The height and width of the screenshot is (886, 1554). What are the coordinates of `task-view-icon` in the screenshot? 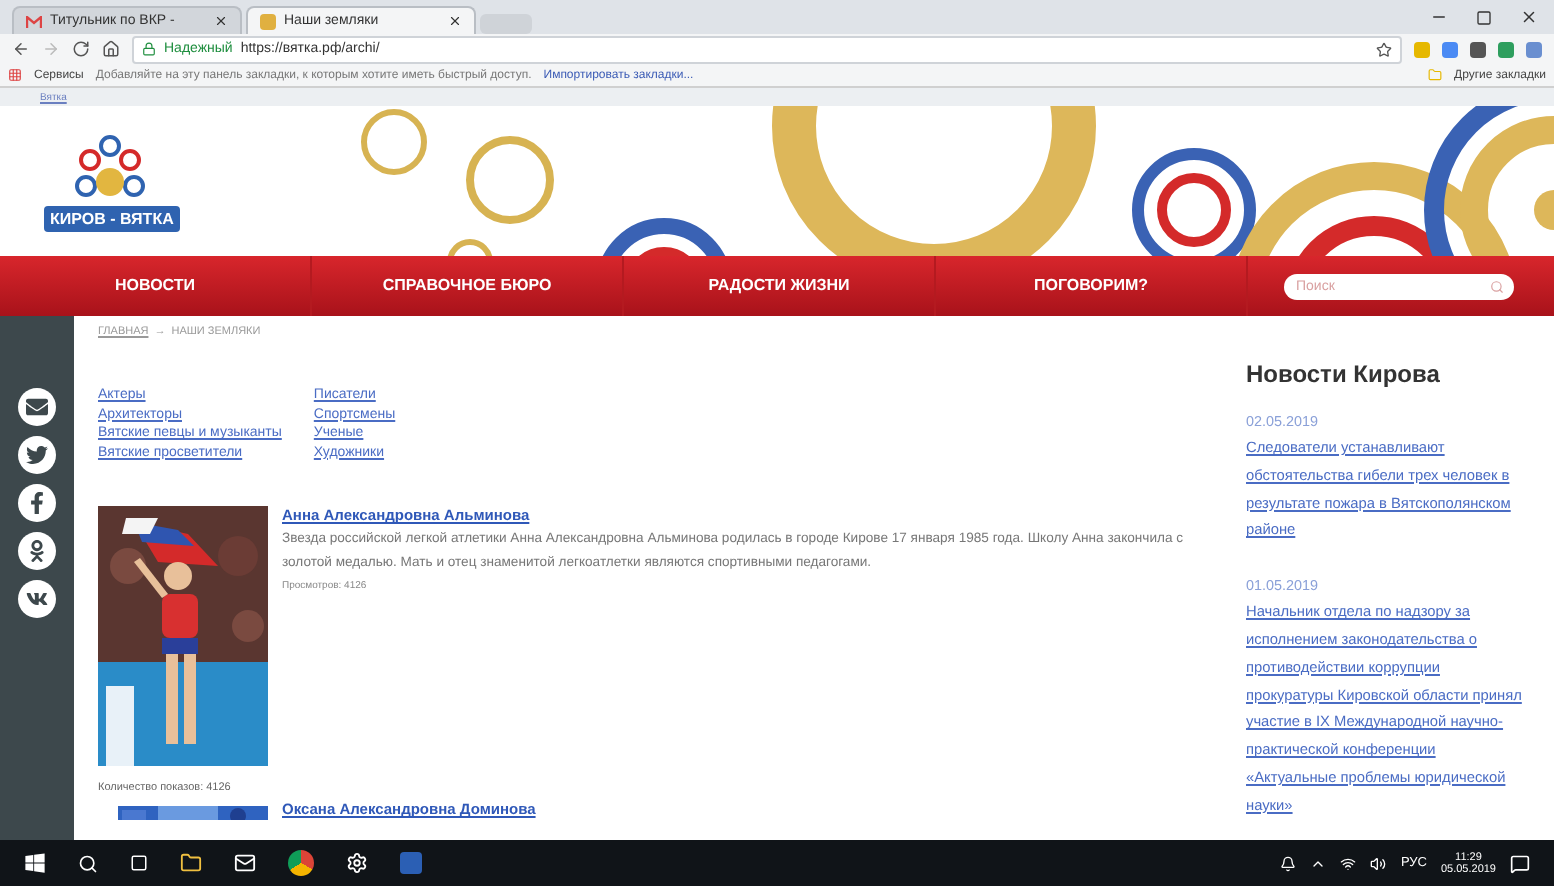 It's located at (139, 863).